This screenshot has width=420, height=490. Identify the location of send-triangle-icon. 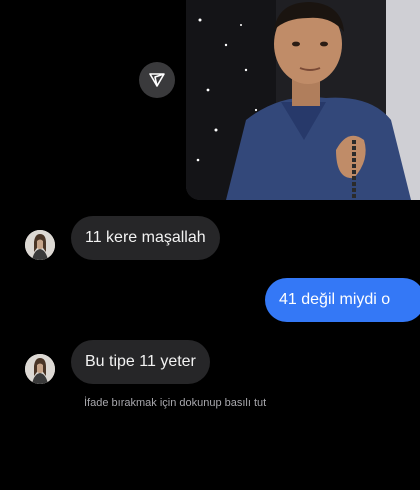
(157, 80).